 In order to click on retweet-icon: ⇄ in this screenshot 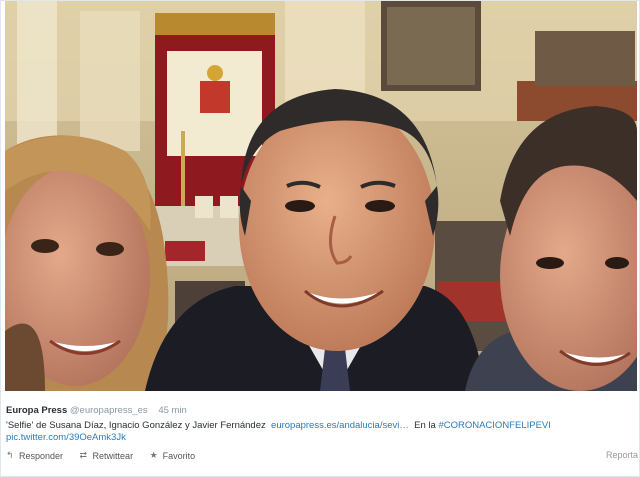, I will do `click(83, 455)`.